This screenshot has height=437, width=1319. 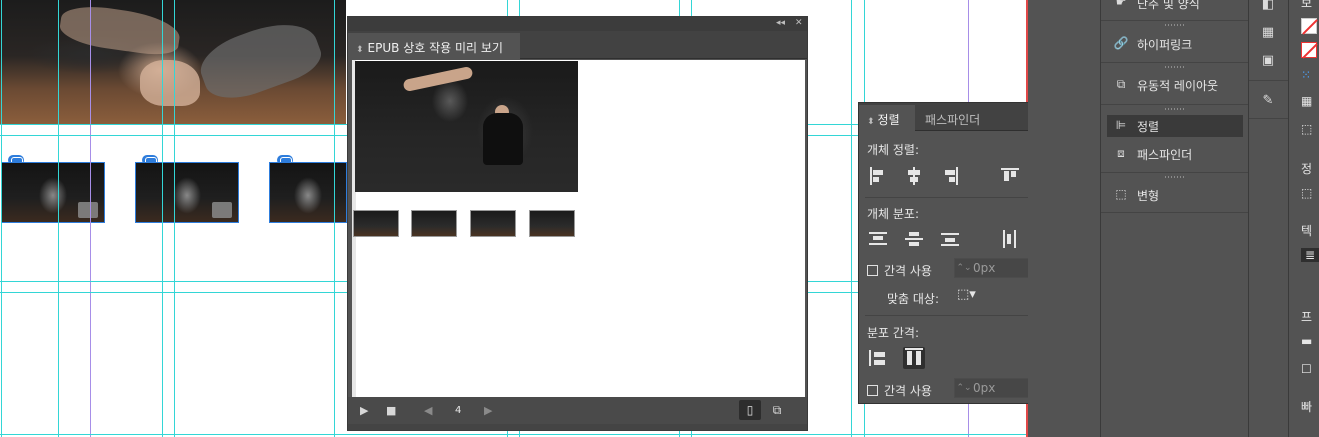 I want to click on stroke-none-swatch, so click(x=1309, y=50).